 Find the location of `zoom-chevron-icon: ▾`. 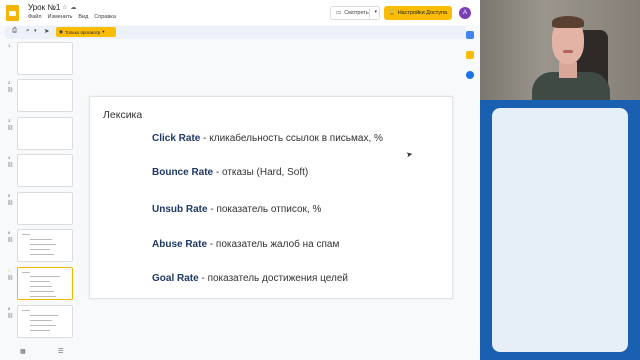

zoom-chevron-icon: ▾ is located at coordinates (35, 31).